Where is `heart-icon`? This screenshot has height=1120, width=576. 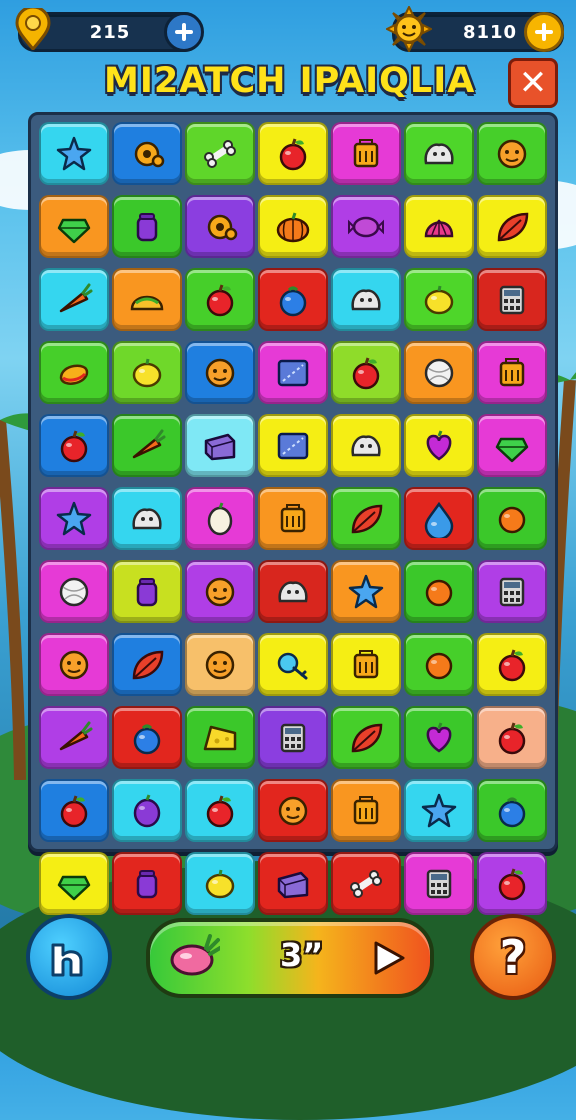
heart-icon is located at coordinates (439, 445).